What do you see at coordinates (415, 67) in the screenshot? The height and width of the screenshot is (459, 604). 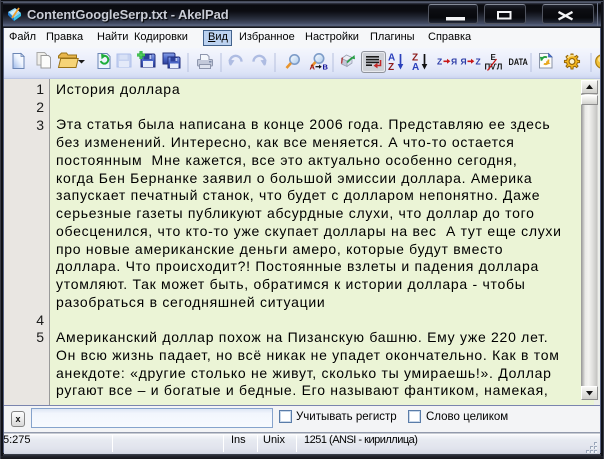 I see `svg-text: A` at bounding box center [415, 67].